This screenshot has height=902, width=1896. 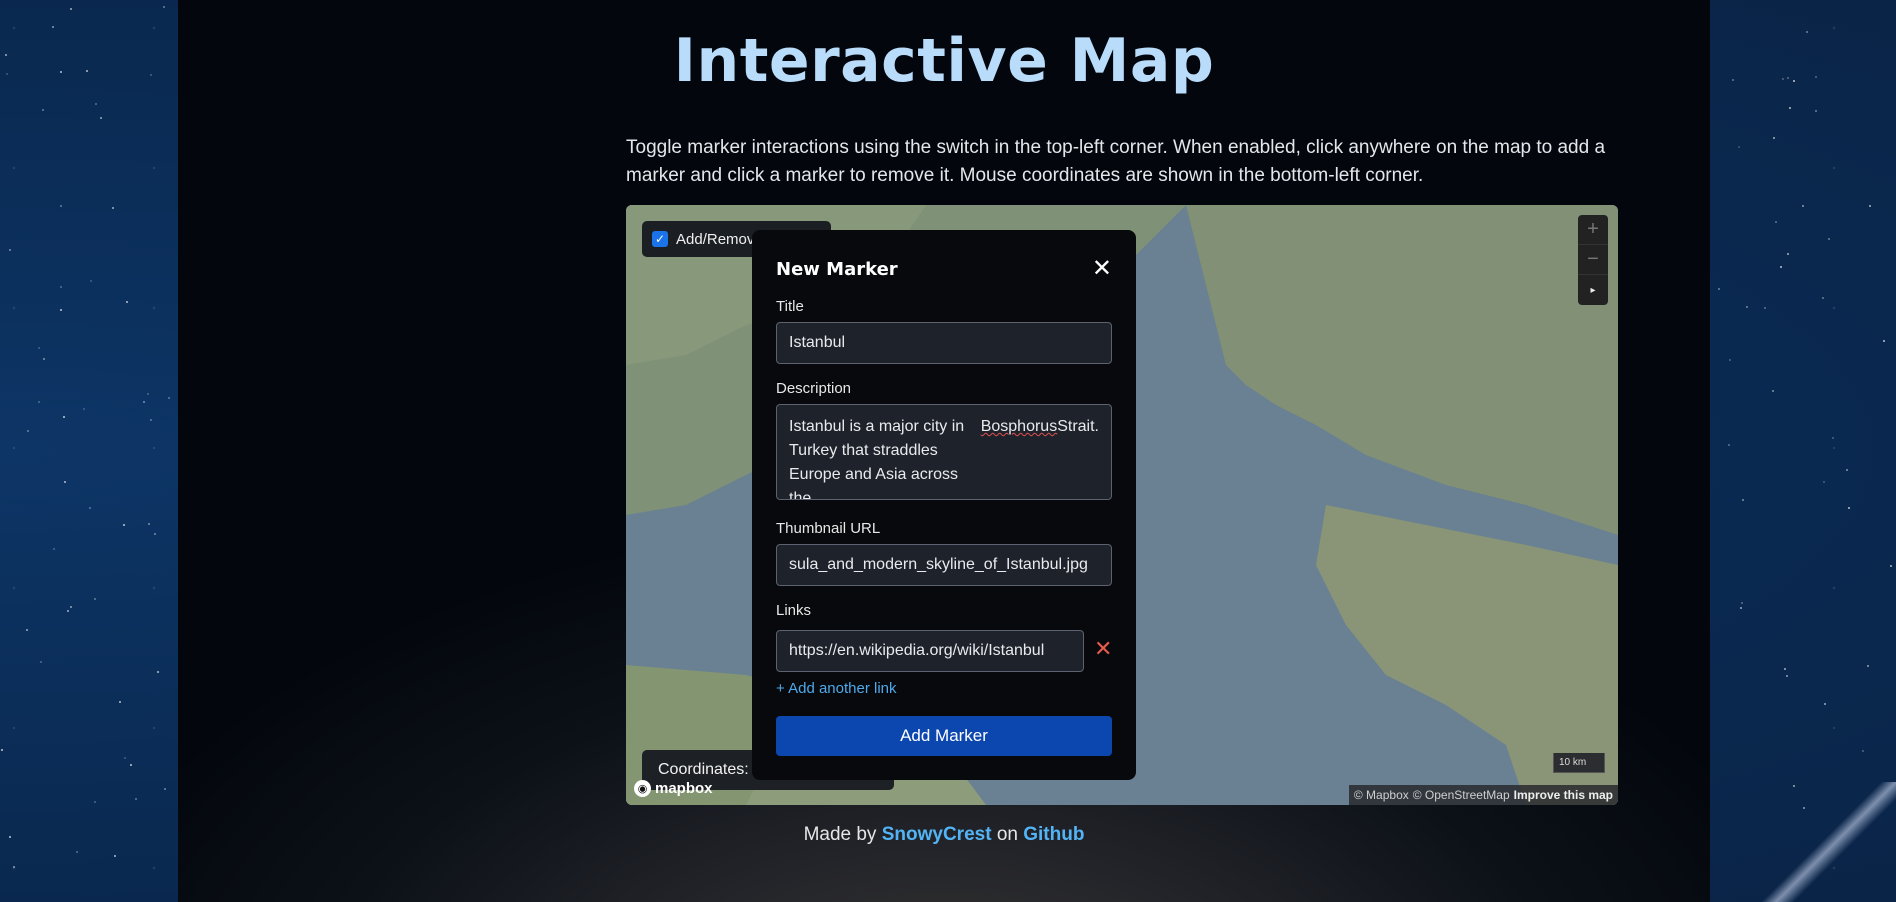 I want to click on title-input: Istanbul, so click(x=944, y=343).